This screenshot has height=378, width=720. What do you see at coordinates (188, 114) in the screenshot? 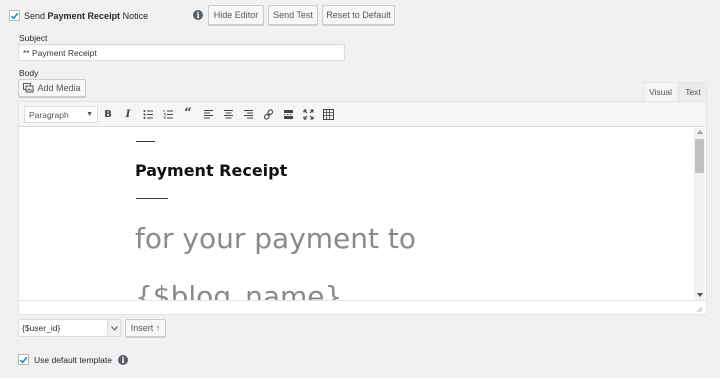
I see `blockquote-icon: “` at bounding box center [188, 114].